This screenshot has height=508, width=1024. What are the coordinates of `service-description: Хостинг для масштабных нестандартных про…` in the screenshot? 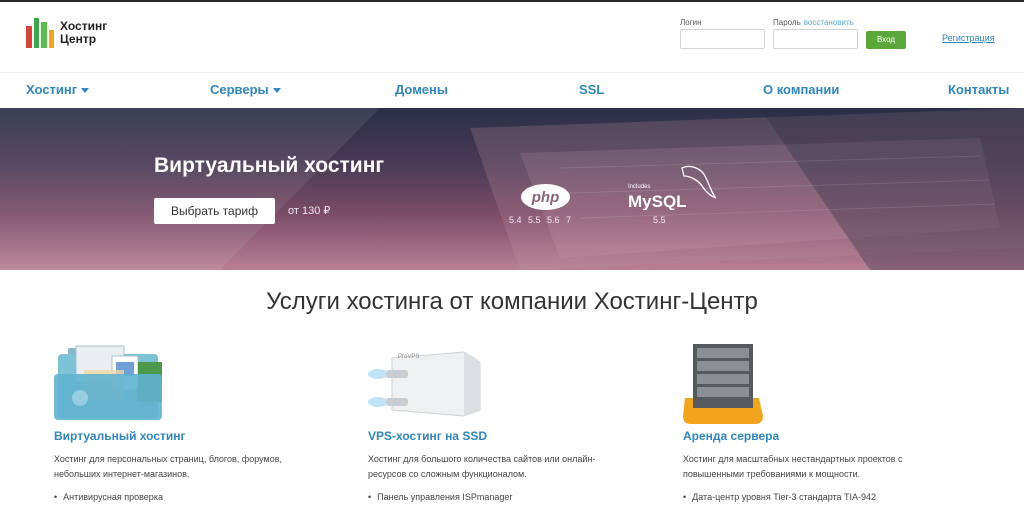 It's located at (793, 466).